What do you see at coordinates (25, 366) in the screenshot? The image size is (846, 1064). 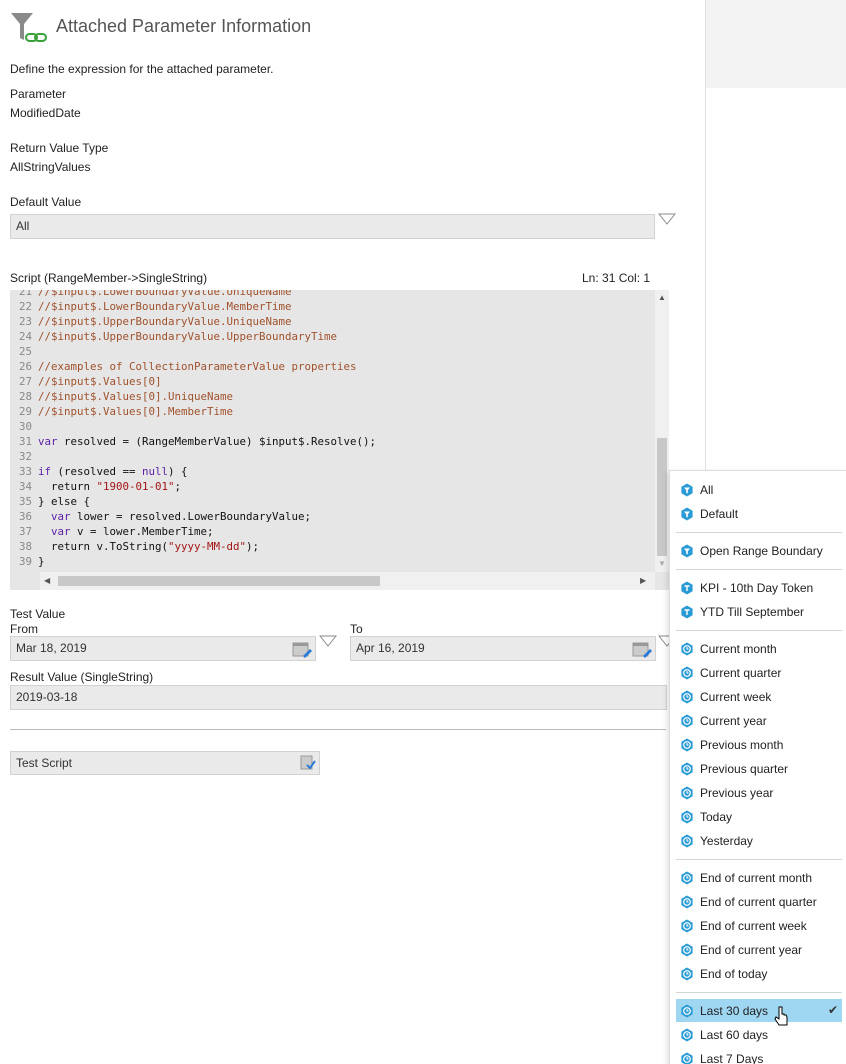 I see `line-number: 26` at bounding box center [25, 366].